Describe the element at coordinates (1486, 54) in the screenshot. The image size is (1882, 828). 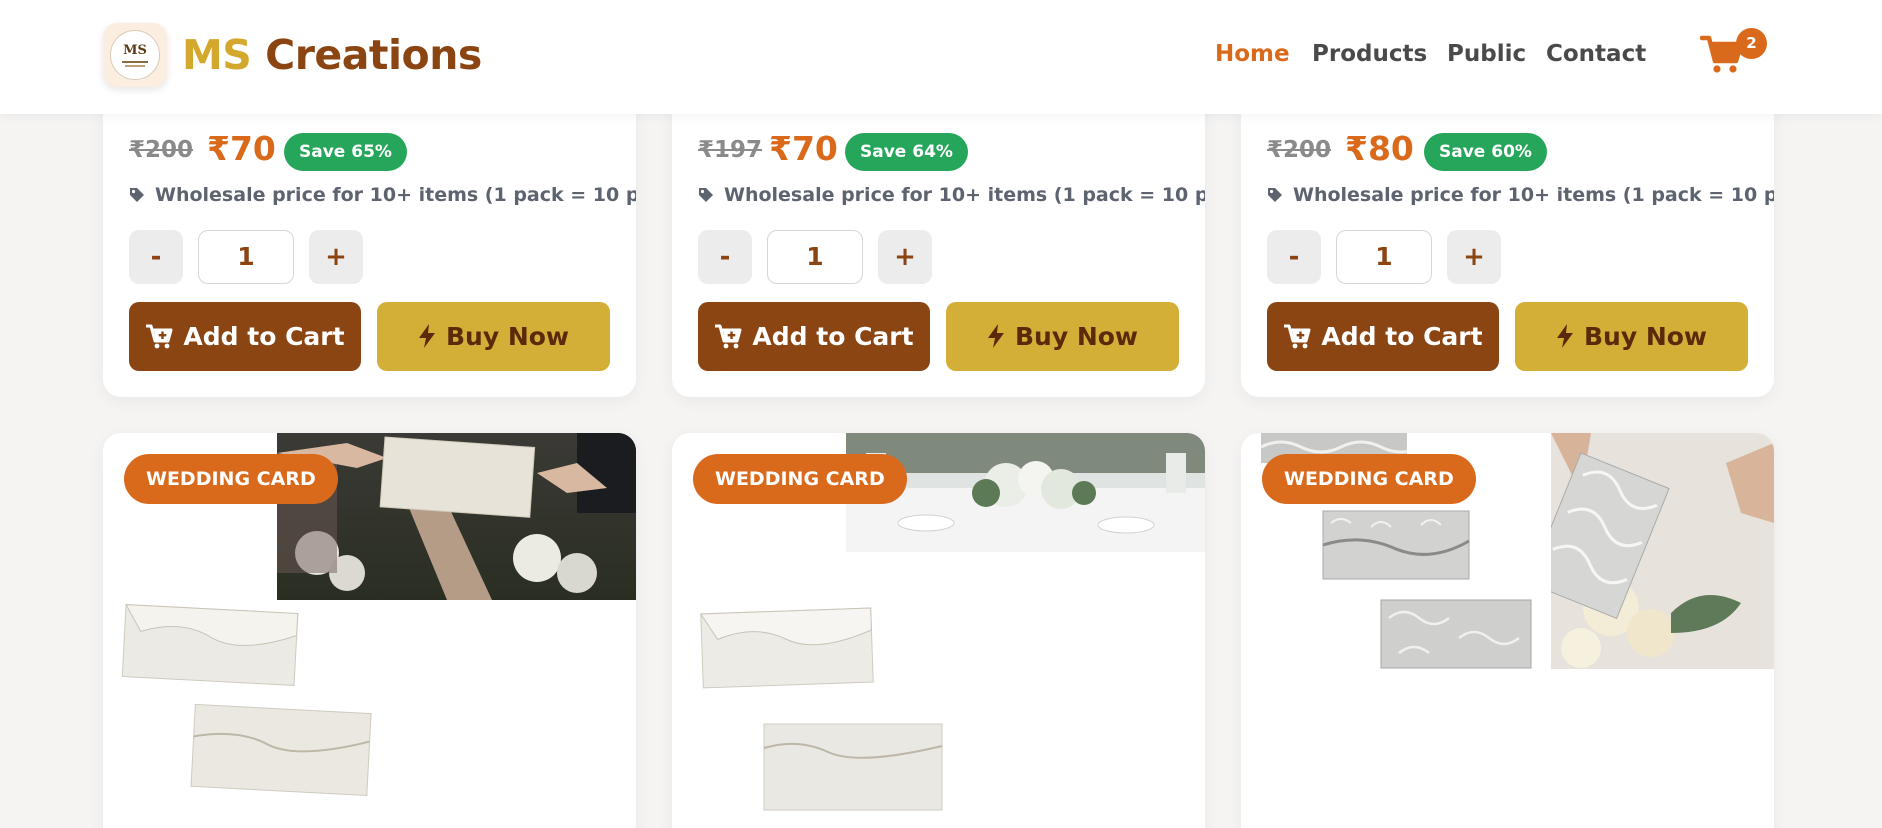
I see `nav-public: Public` at that location.